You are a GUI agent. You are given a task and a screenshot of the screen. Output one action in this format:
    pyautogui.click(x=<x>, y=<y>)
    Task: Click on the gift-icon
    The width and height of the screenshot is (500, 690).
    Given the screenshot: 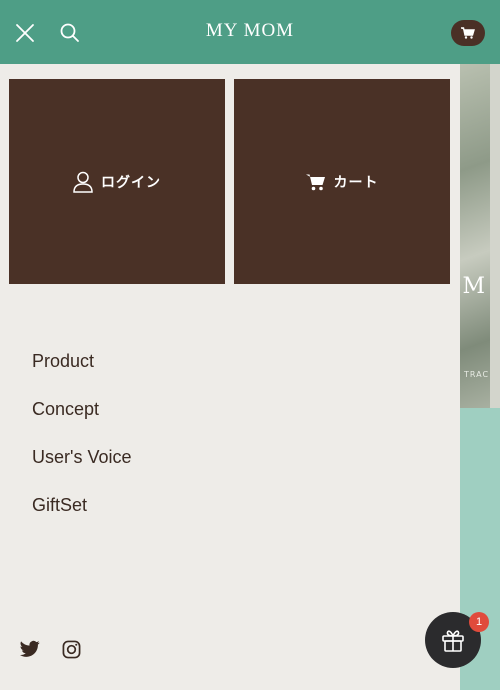 What is the action you would take?
    pyautogui.click(x=453, y=641)
    